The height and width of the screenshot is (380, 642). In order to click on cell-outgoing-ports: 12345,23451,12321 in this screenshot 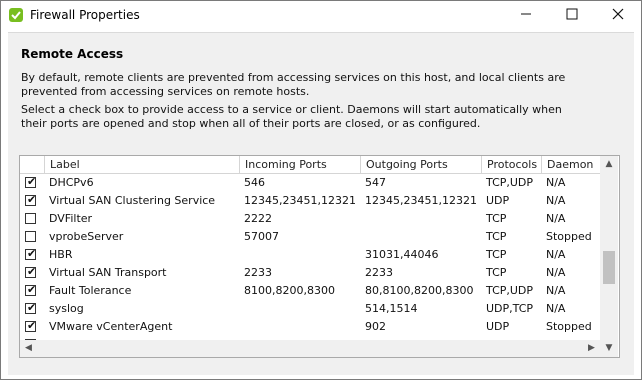, I will do `click(421, 200)`.